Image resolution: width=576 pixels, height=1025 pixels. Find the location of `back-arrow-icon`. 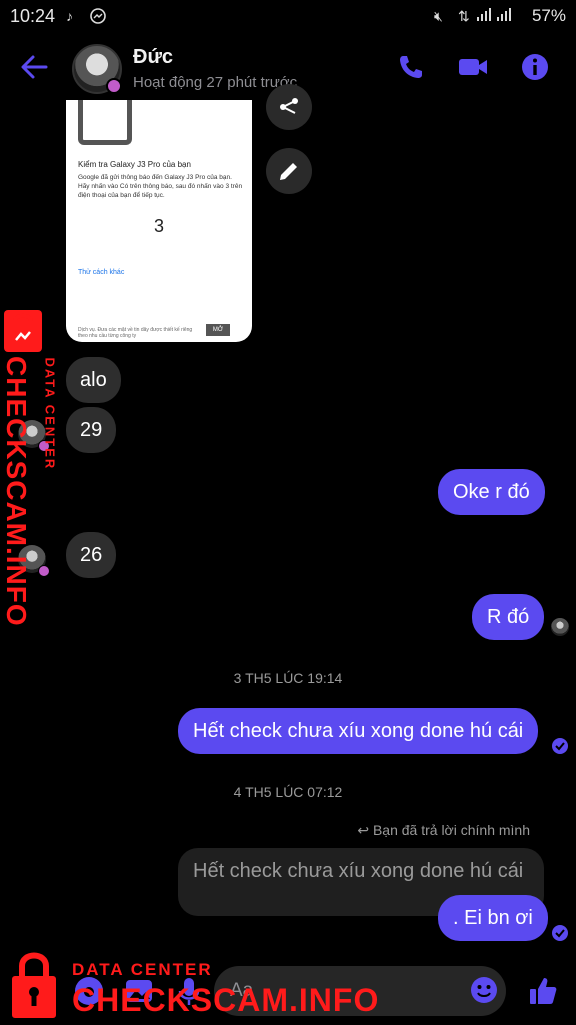

back-arrow-icon is located at coordinates (34, 67).